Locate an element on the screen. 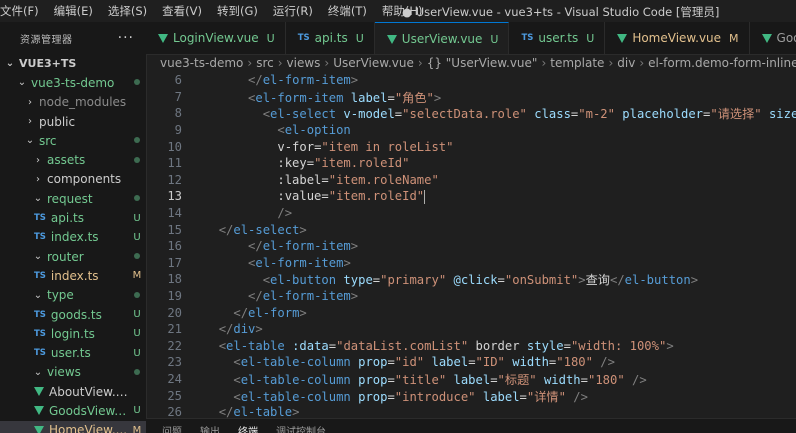  tree-item-label: type is located at coordinates (60, 295).